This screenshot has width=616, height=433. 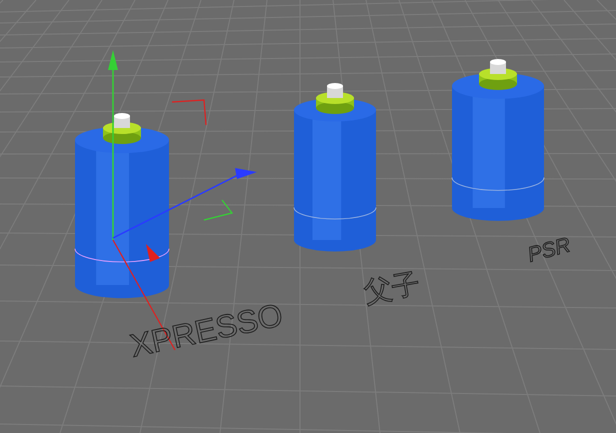 I want to click on scene-text-label: PSR, so click(x=549, y=250).